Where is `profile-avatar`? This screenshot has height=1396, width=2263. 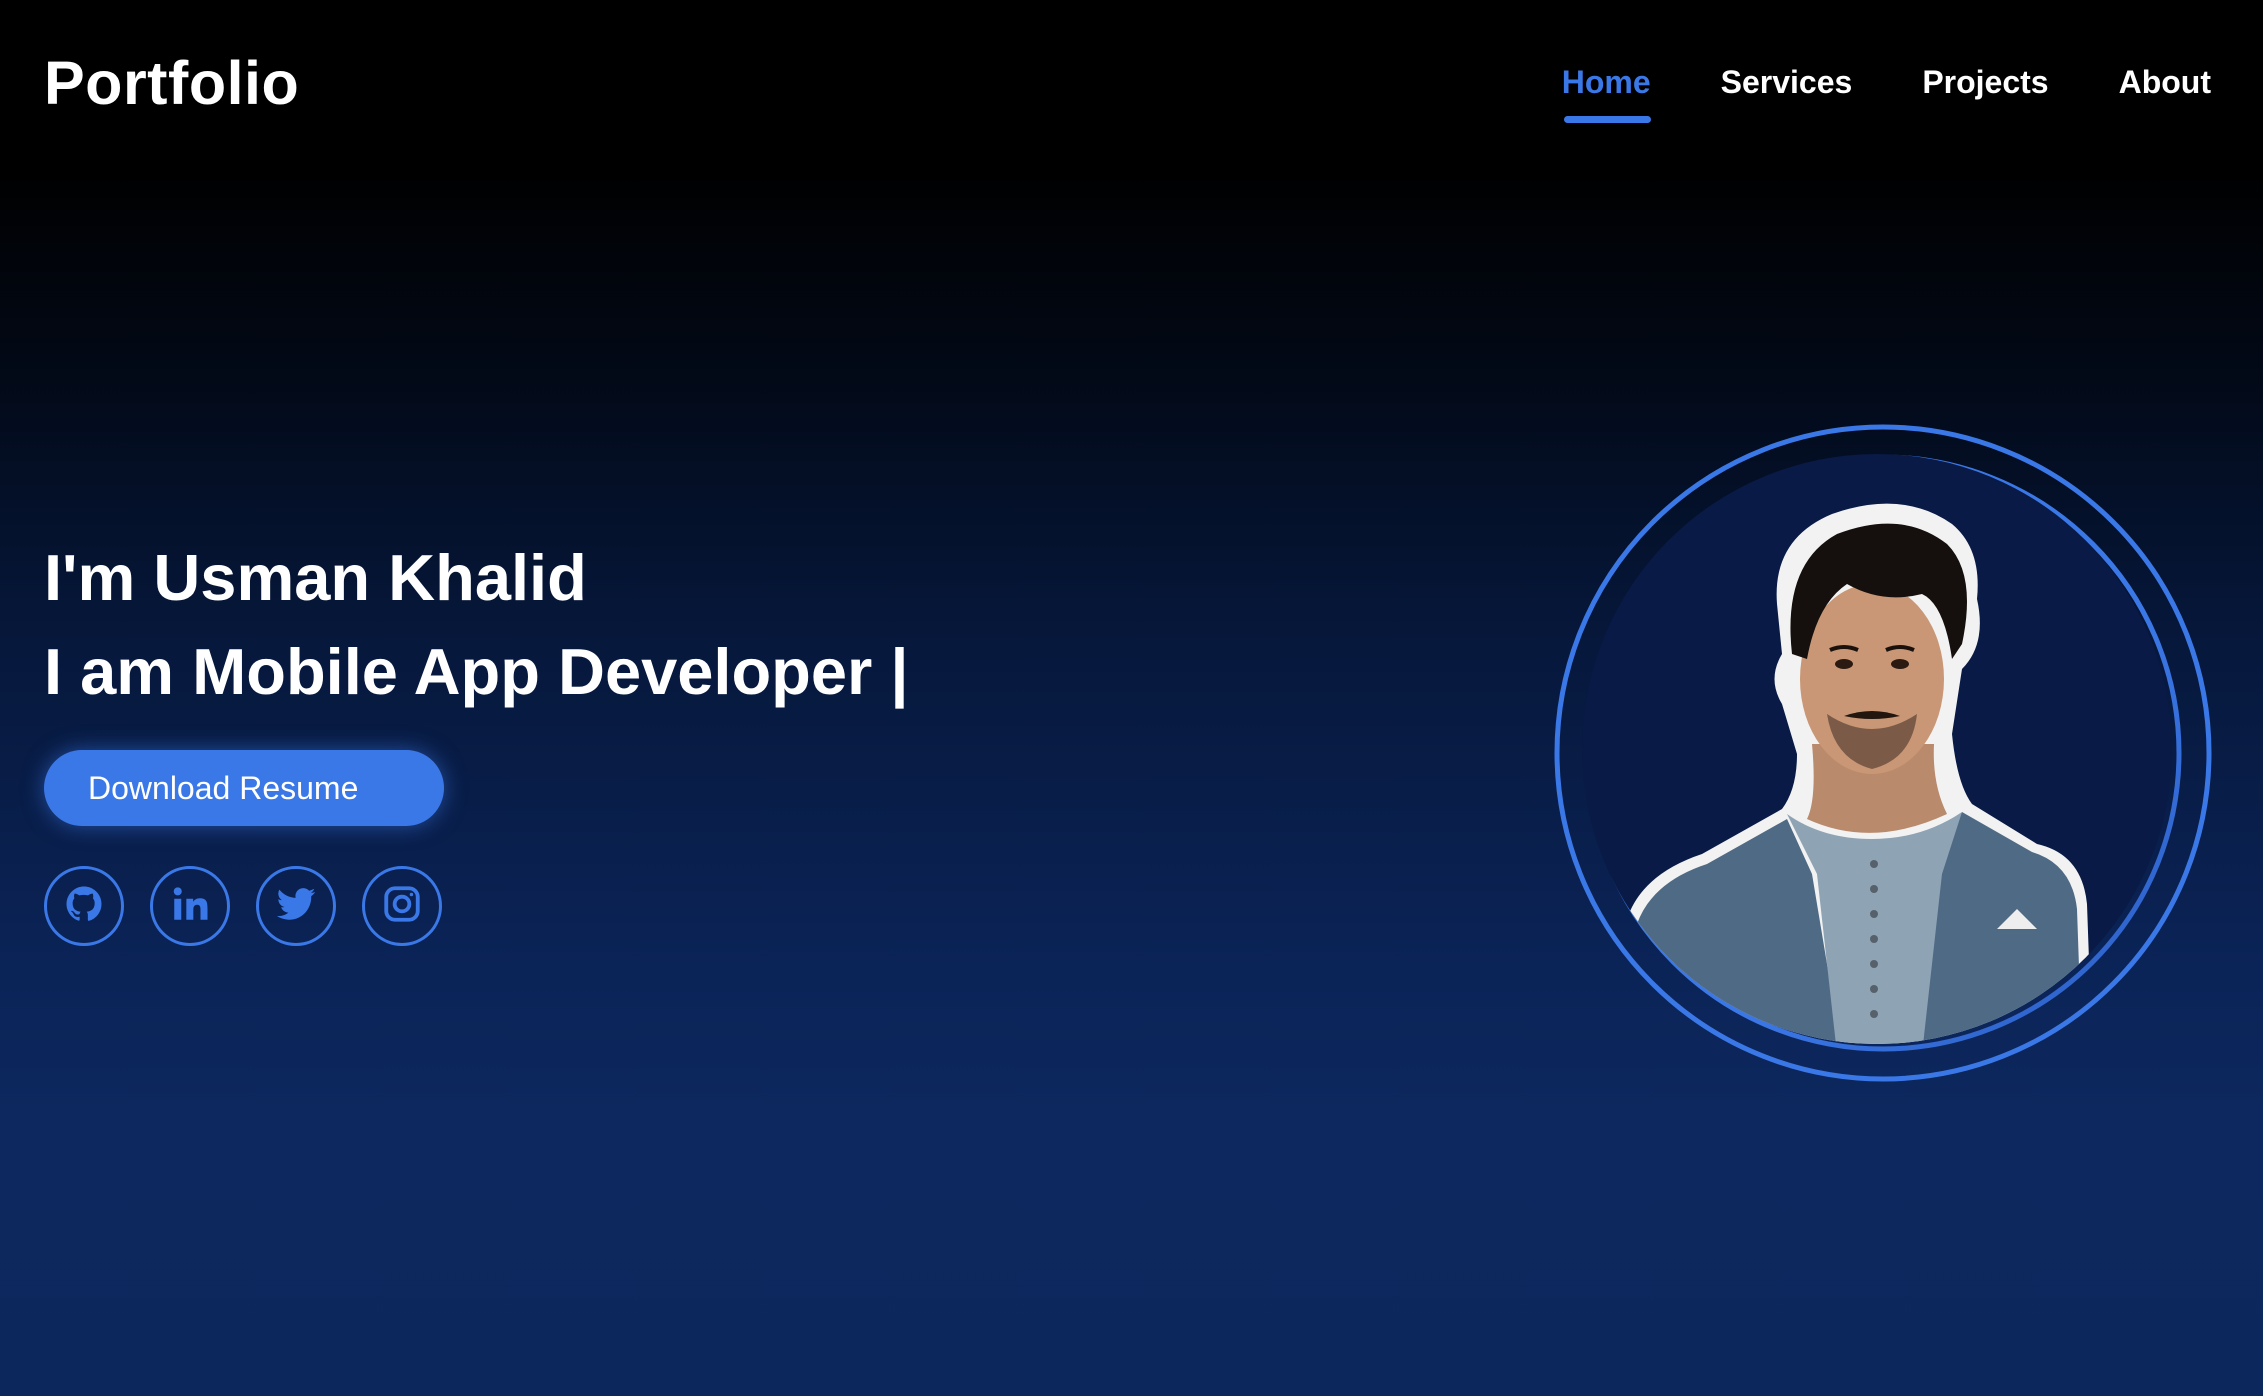
profile-avatar is located at coordinates (1883, 753).